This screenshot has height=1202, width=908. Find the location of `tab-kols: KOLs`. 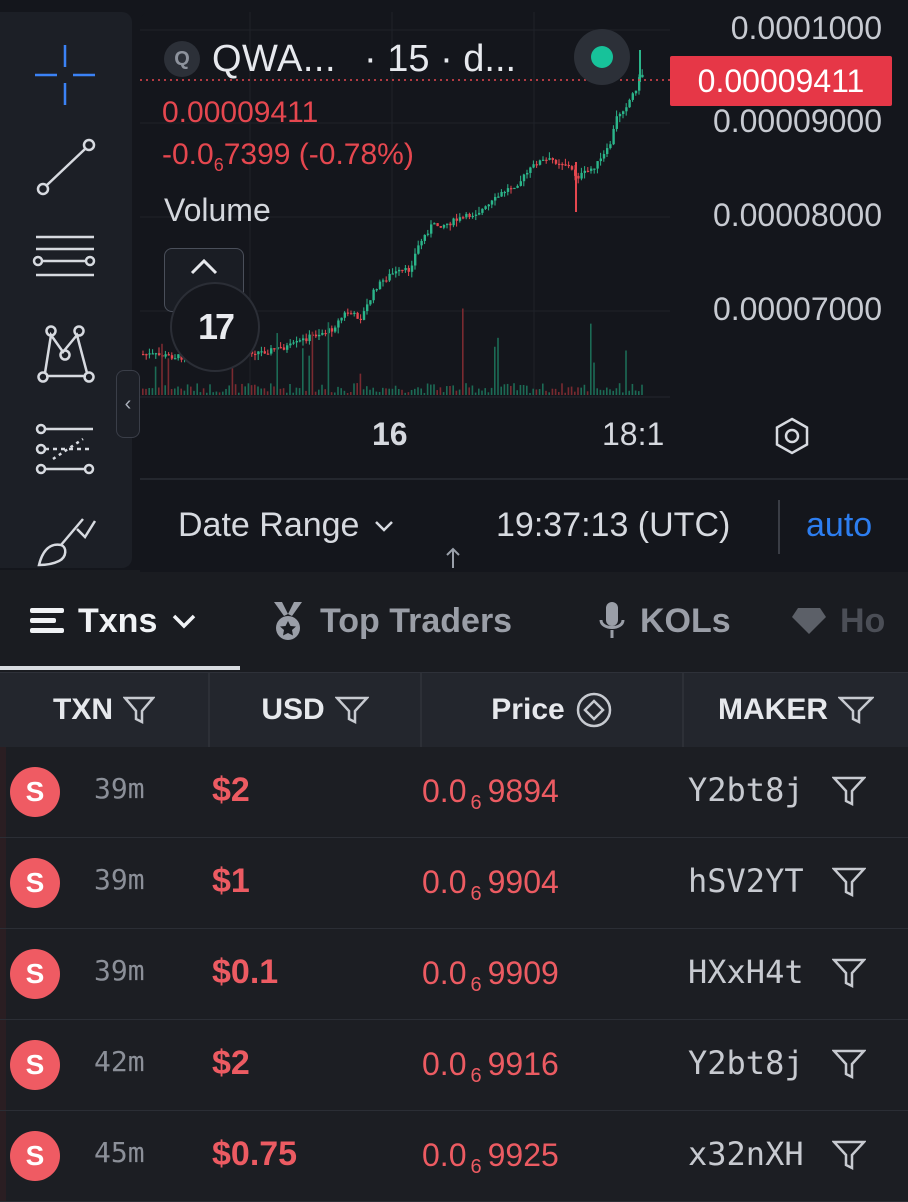

tab-kols: KOLs is located at coordinates (664, 621).